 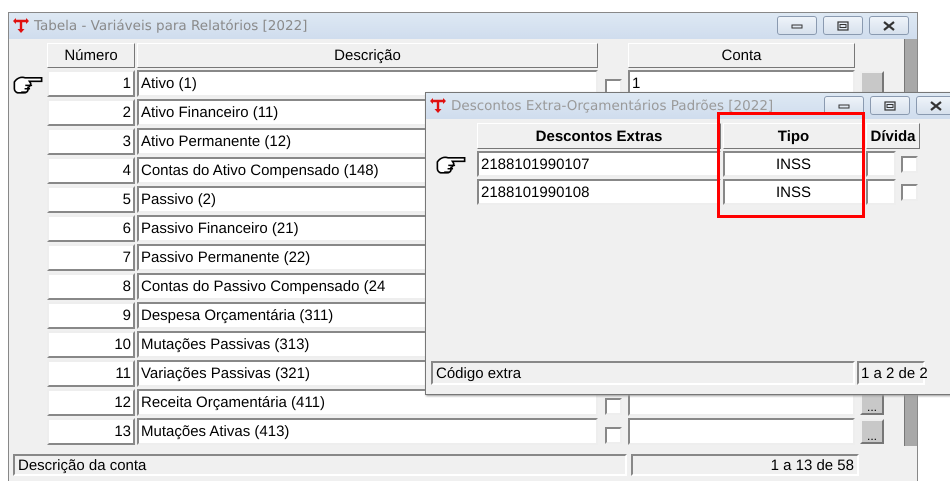 I want to click on column-header: Conta, so click(x=741, y=55).